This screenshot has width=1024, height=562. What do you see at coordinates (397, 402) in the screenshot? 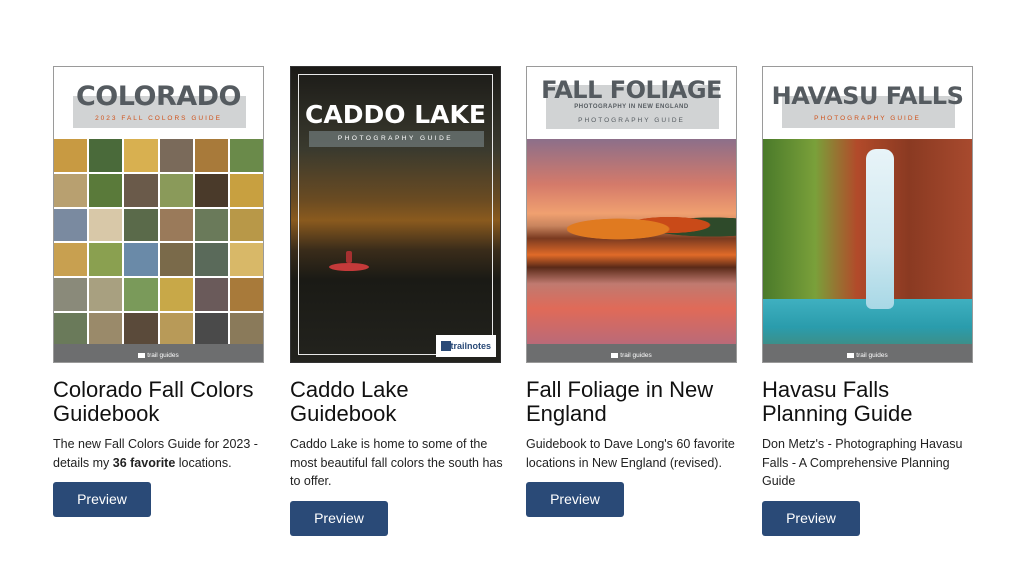
I see `card-title: Caddo Lake Guidebook` at bounding box center [397, 402].